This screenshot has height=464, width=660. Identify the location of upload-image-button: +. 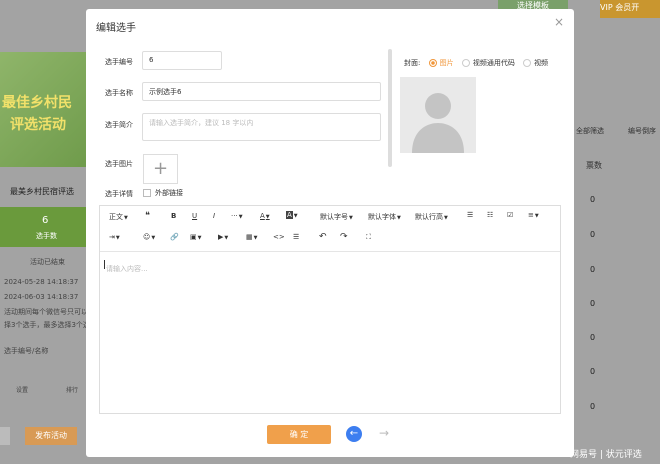
(160, 169).